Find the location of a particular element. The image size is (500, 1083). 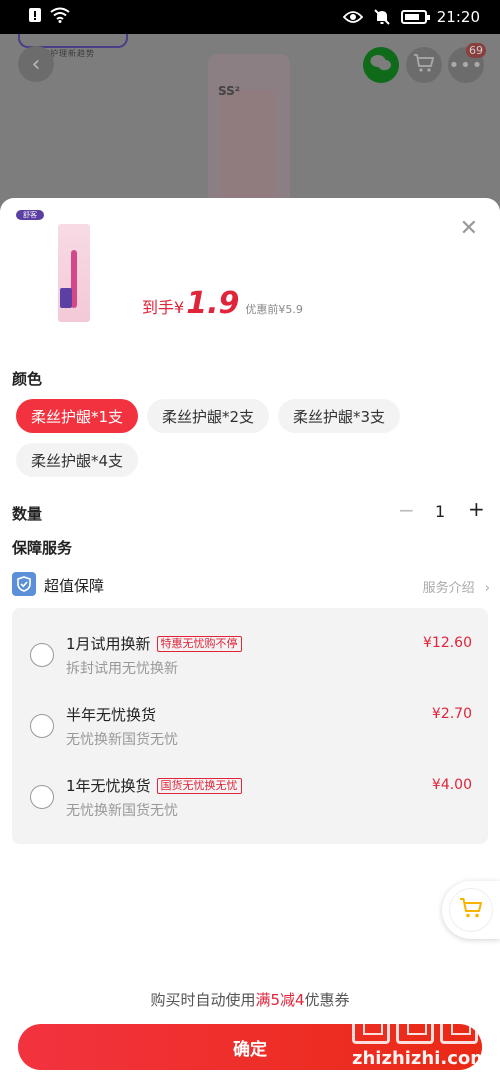

price-prefix: 到手 is located at coordinates (158, 307).